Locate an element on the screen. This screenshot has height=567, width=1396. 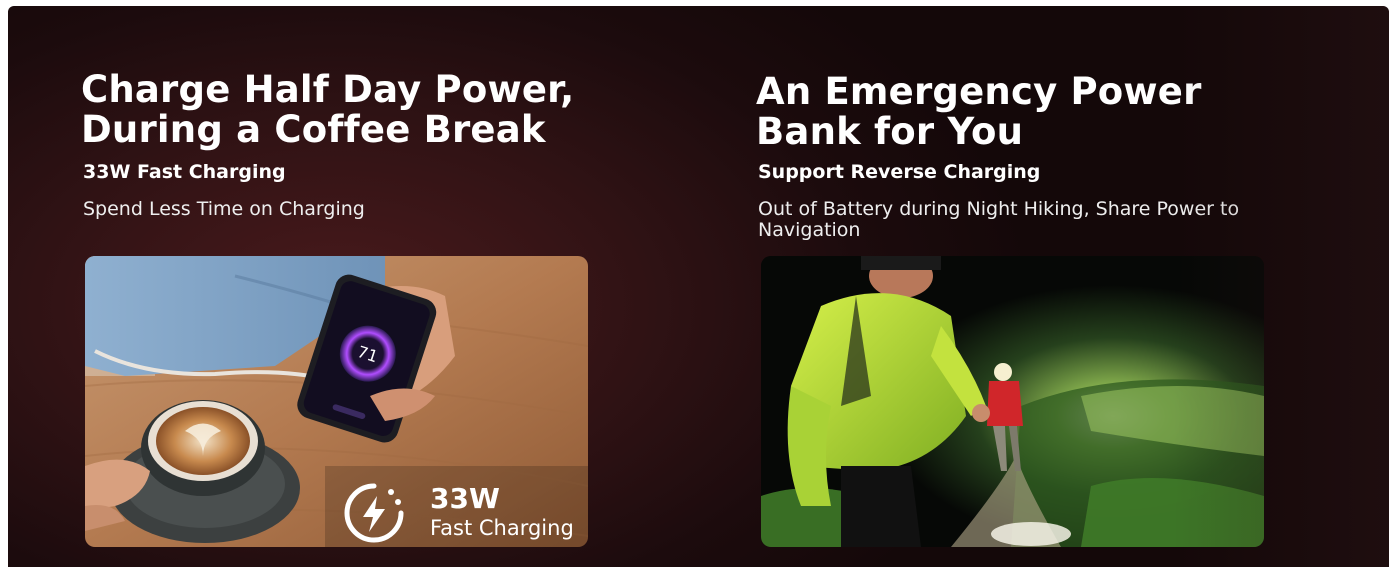
badge-caption-label: Fast Charging is located at coordinates (502, 528).